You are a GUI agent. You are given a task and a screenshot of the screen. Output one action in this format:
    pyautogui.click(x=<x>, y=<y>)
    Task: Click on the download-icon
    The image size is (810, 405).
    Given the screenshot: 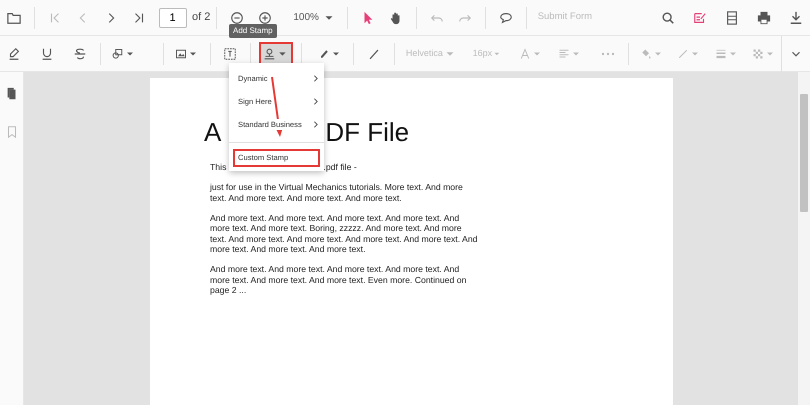 What is the action you would take?
    pyautogui.click(x=796, y=17)
    